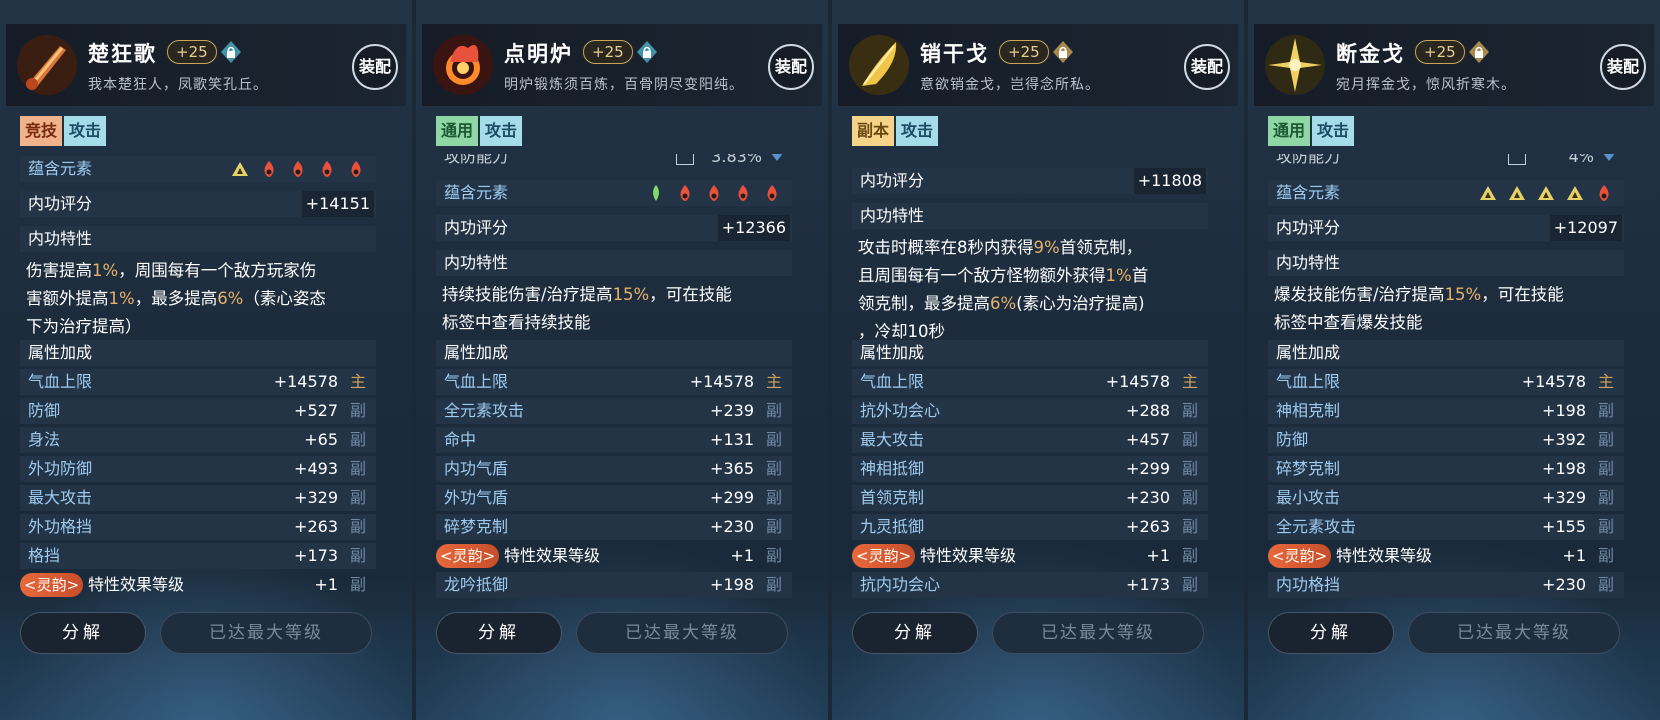 The image size is (1660, 720). Describe the element at coordinates (1446, 161) in the screenshot. I see `attack-defense-row-partial: 攻防能力 4%` at that location.